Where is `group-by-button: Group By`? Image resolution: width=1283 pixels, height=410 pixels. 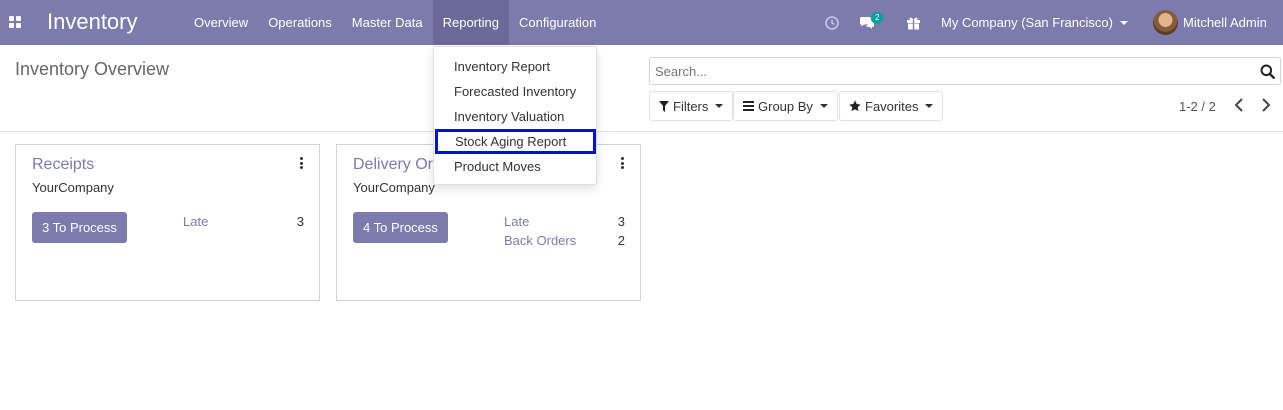
group-by-button: Group By is located at coordinates (785, 106).